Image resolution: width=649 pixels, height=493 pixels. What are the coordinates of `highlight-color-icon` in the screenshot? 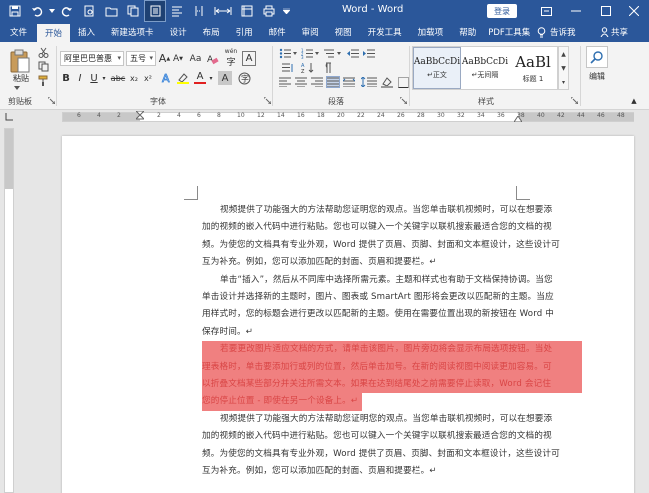 It's located at (183, 78).